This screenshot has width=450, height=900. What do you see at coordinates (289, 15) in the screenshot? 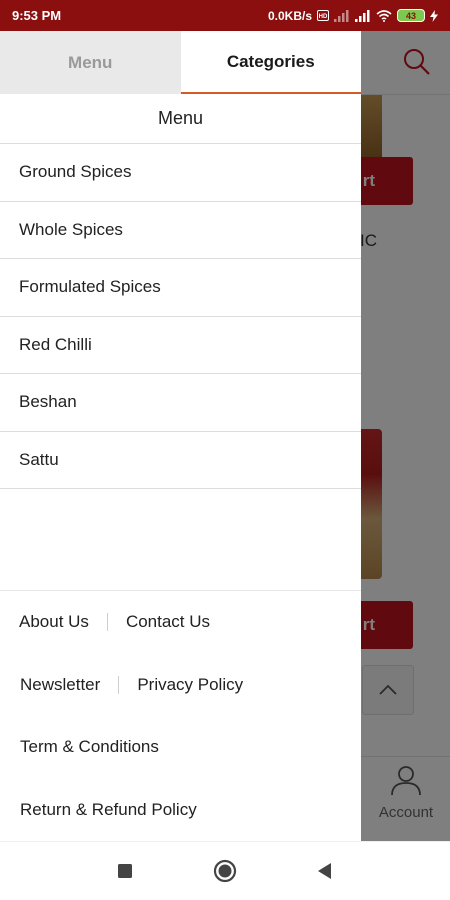
I see `network-speed: 0.0KB/s` at bounding box center [289, 15].